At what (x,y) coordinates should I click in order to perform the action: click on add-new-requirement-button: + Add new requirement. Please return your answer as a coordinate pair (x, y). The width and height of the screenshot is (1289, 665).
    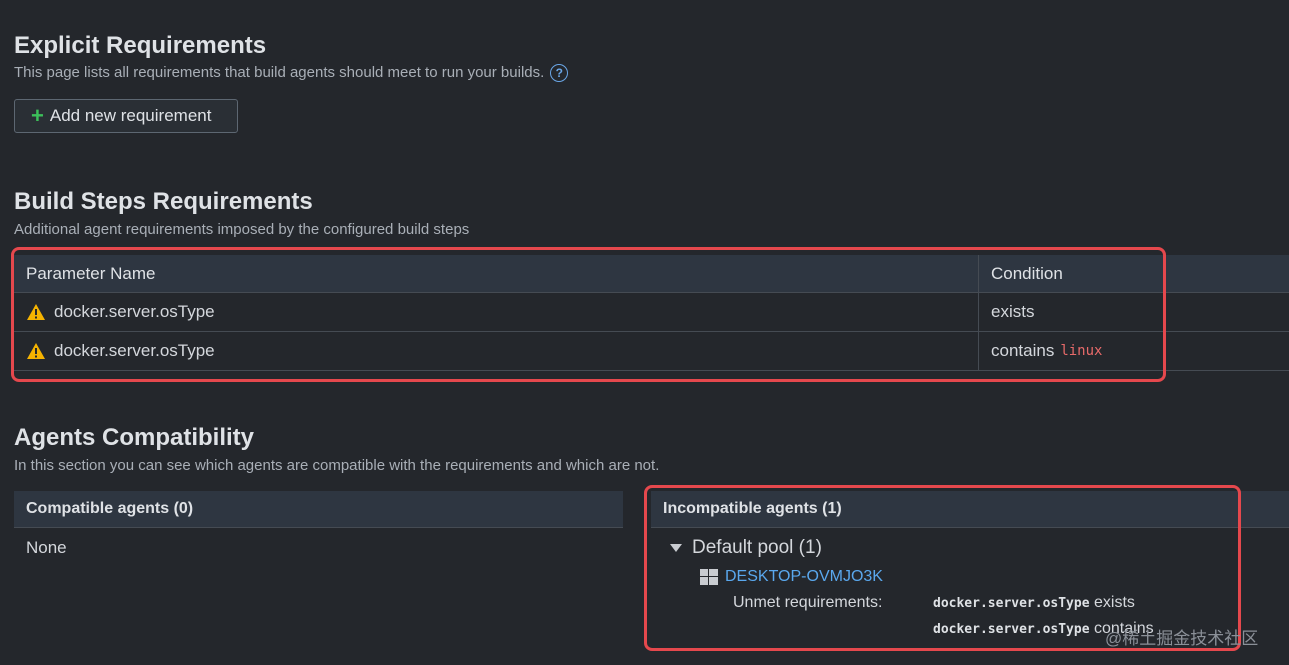
    Looking at the image, I should click on (126, 116).